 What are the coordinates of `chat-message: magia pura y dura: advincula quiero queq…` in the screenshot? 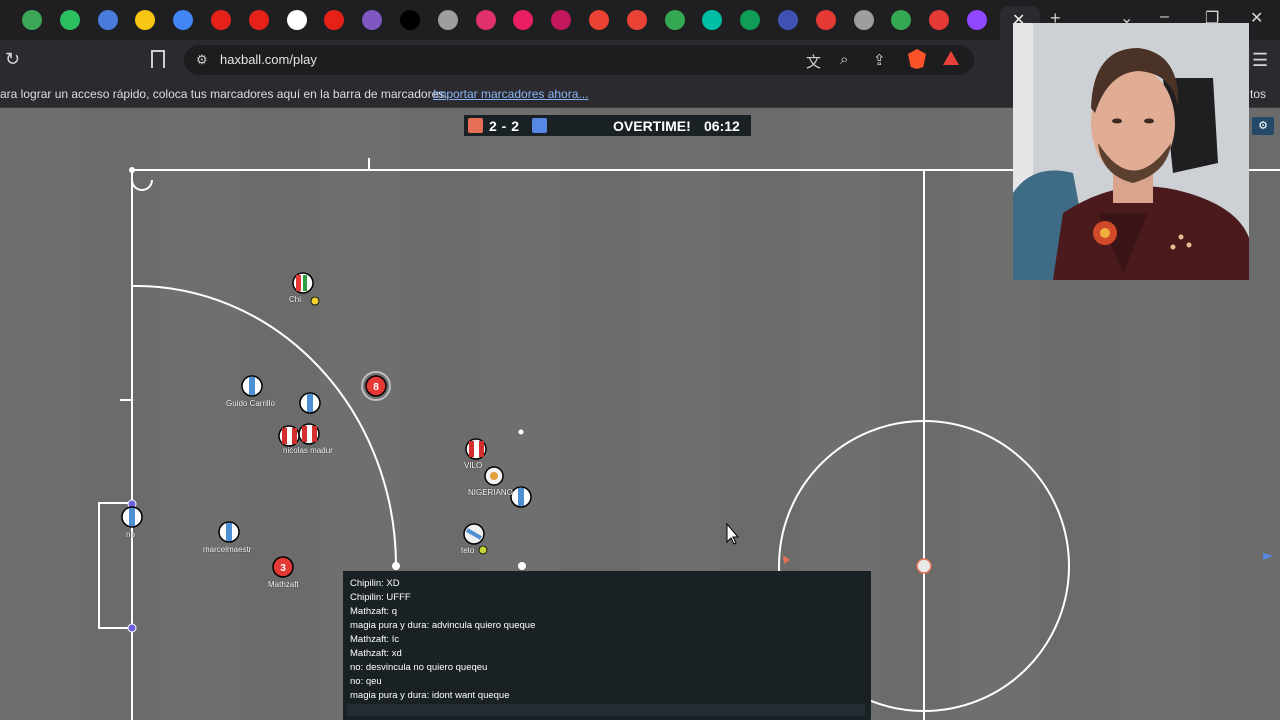 It's located at (443, 625).